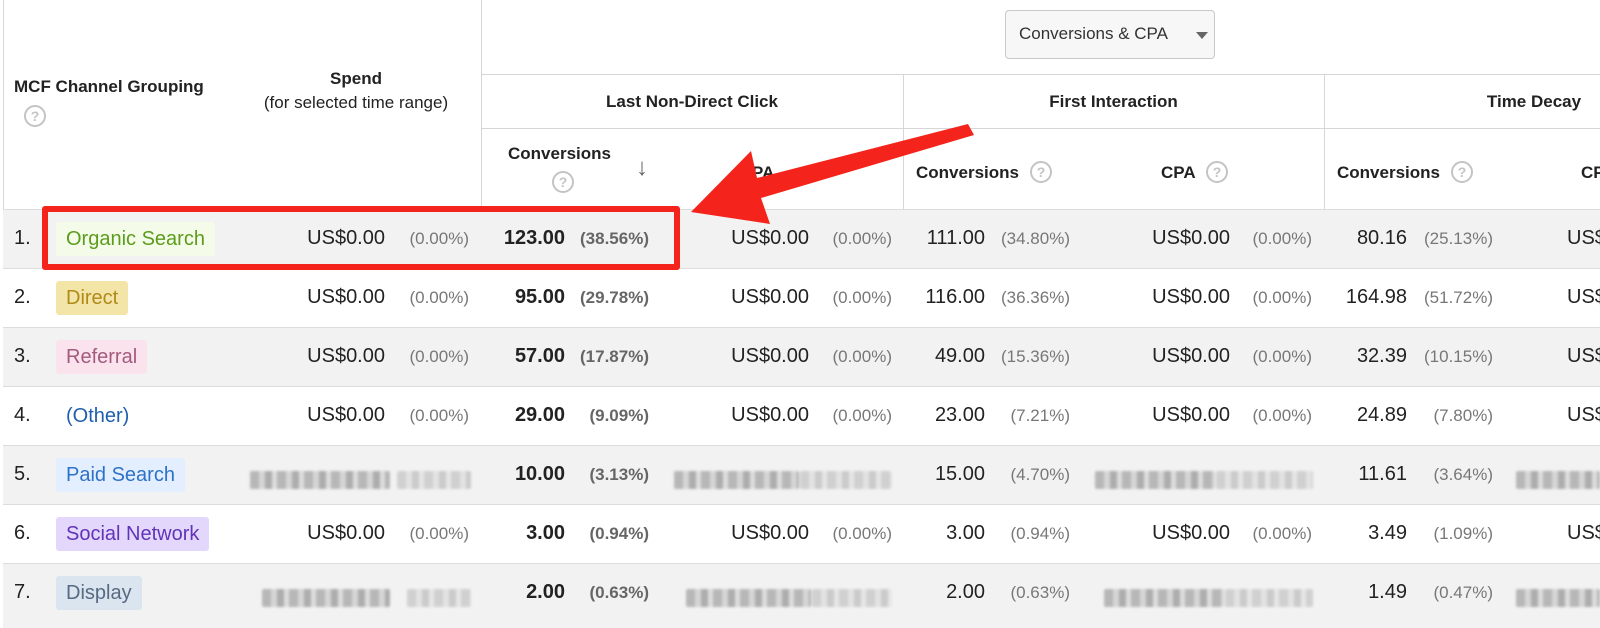 The height and width of the screenshot is (628, 1600). Describe the element at coordinates (356, 79) in the screenshot. I see `spend-header: Spend` at that location.